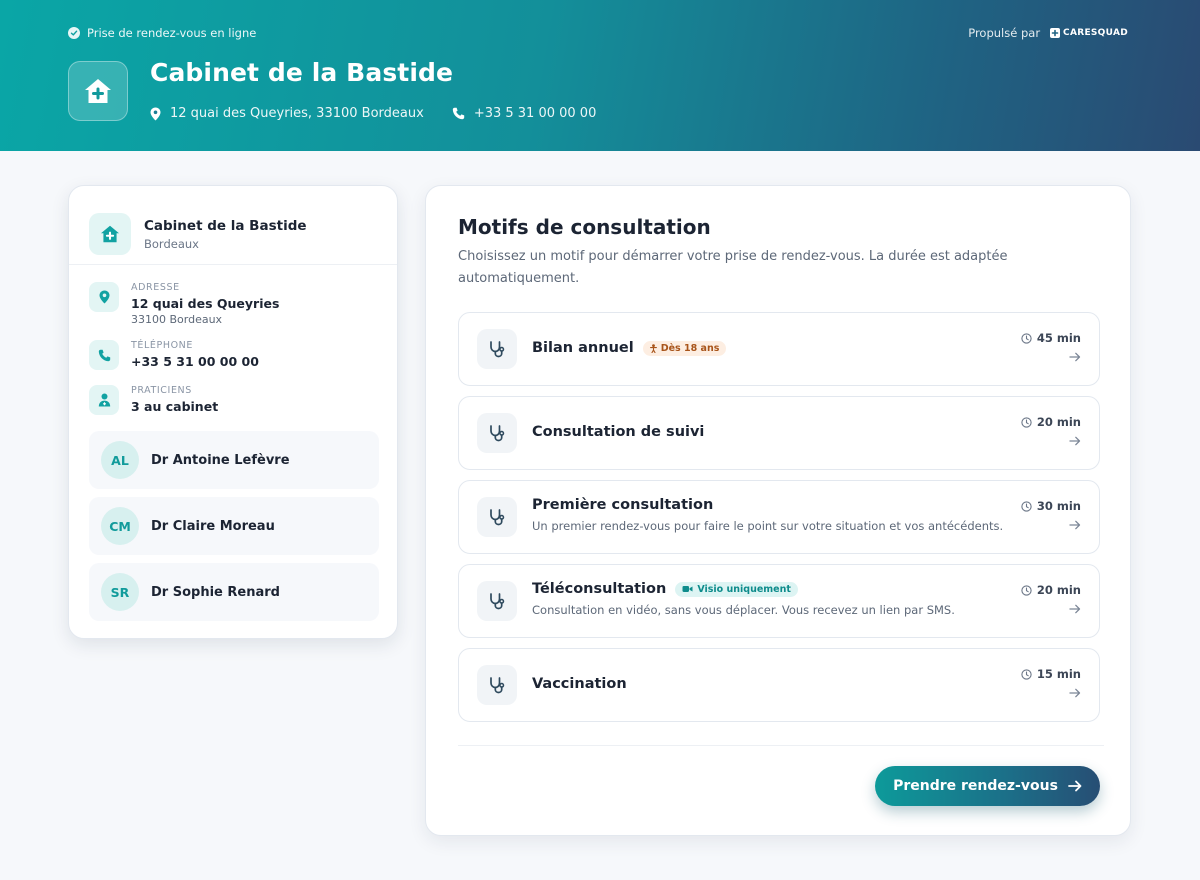 The height and width of the screenshot is (880, 1200). I want to click on online-booking-text: Prise de rendez-vous en ligne, so click(172, 33).